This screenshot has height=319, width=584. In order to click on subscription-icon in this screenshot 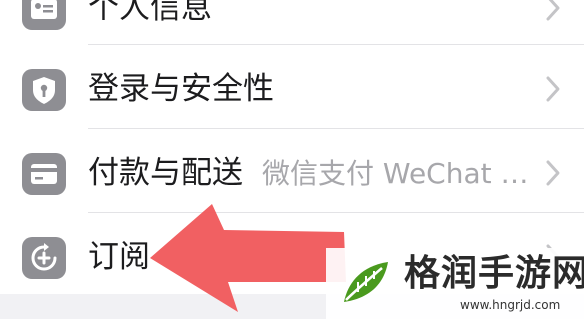, I will do `click(44, 258)`.